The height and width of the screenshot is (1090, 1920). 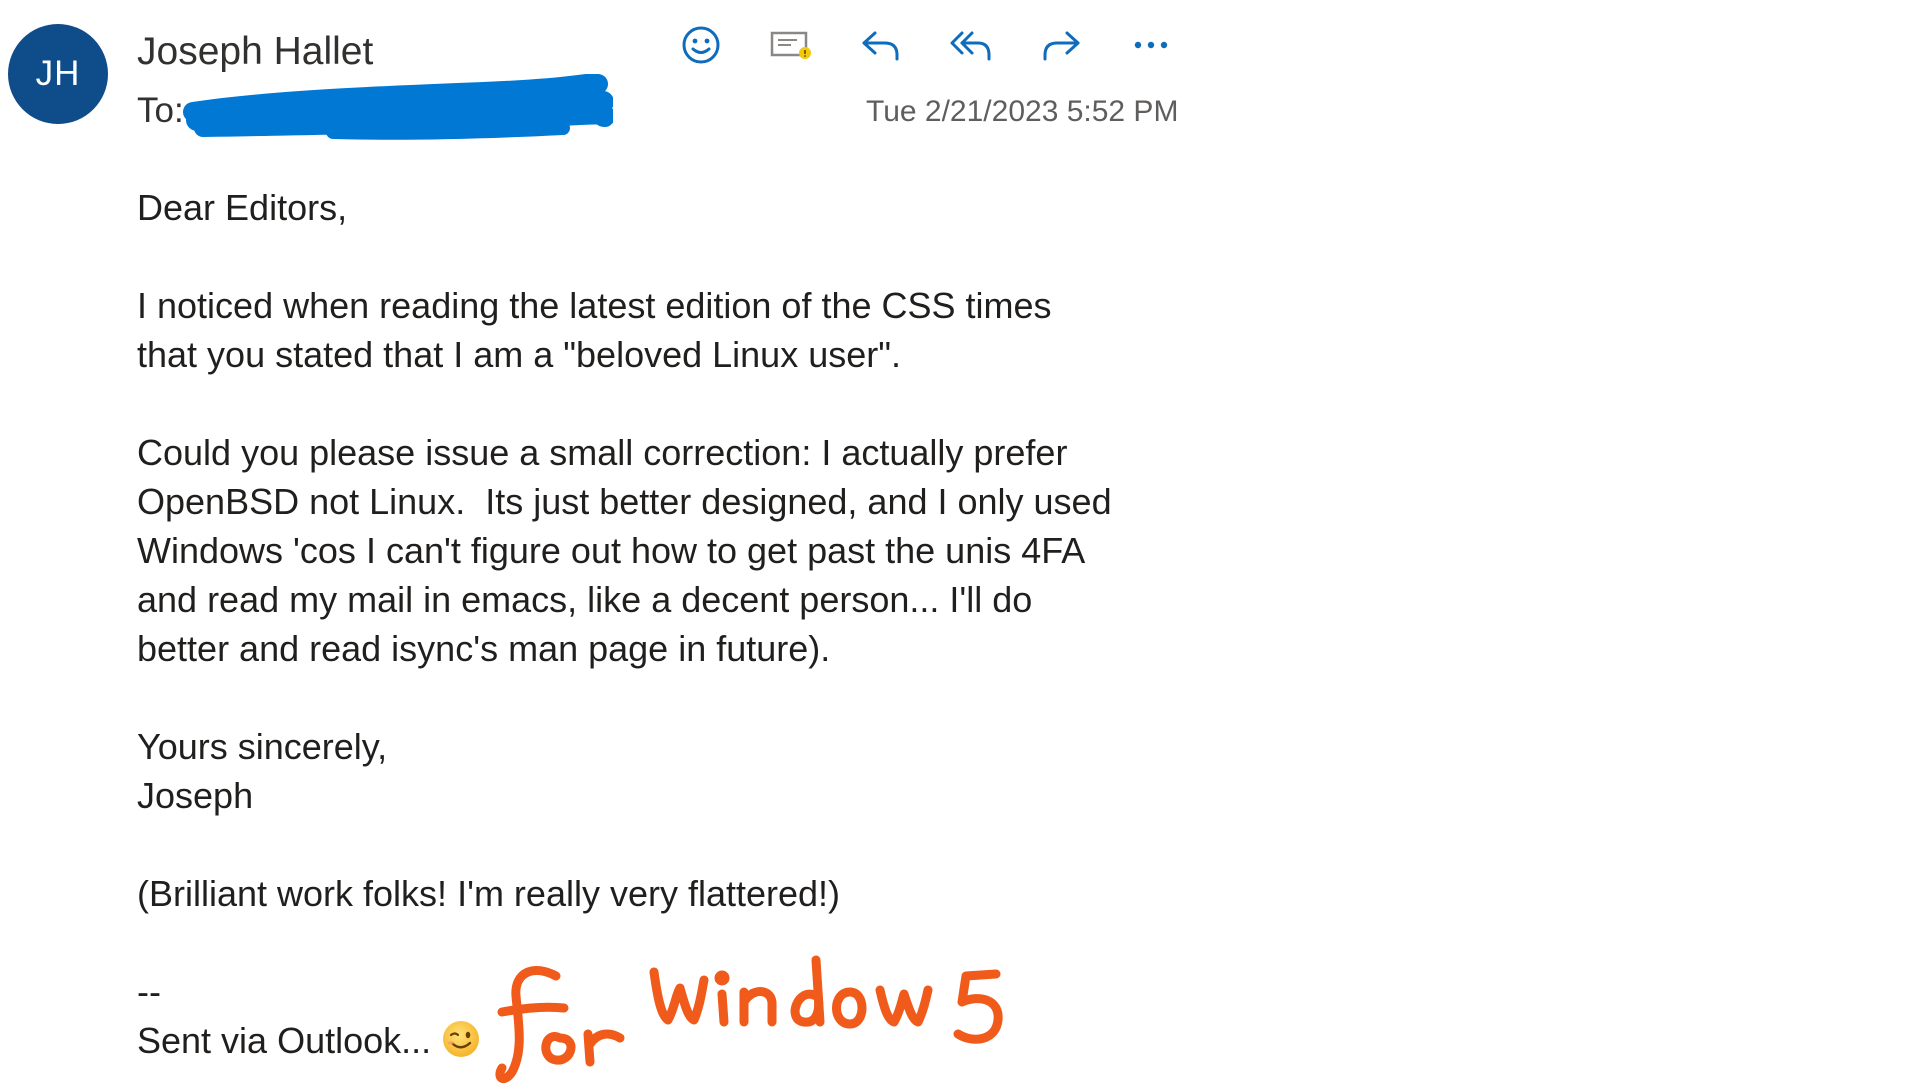 I want to click on recipient-redaction-scribble, so click(x=398, y=107).